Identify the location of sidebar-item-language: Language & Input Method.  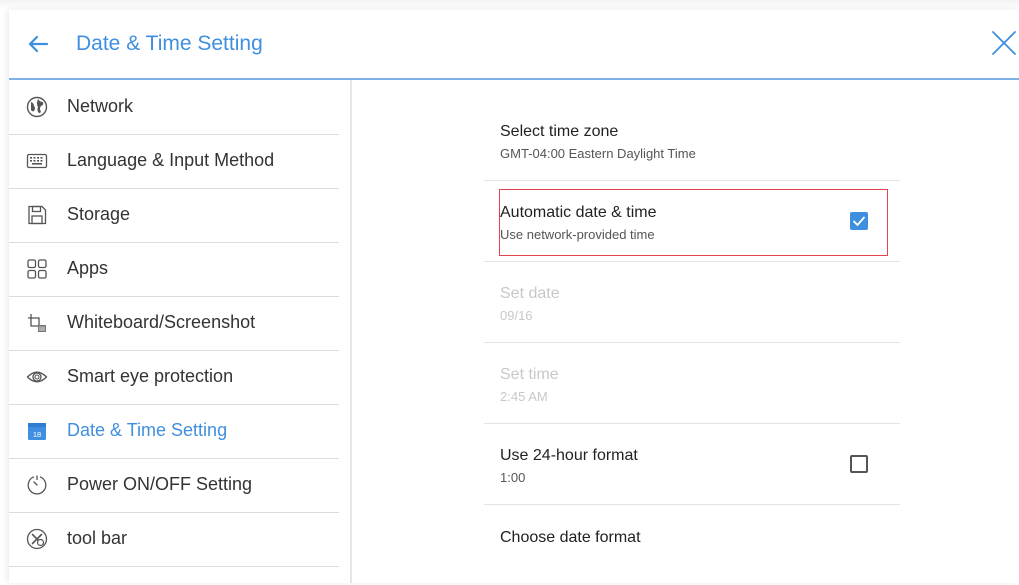
(174, 161).